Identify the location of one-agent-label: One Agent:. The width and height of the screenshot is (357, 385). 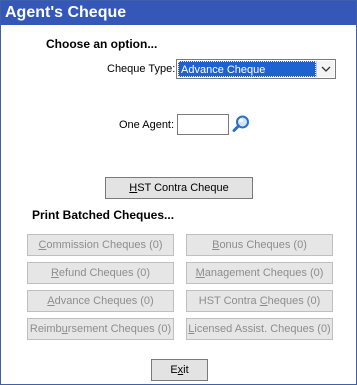
(147, 125).